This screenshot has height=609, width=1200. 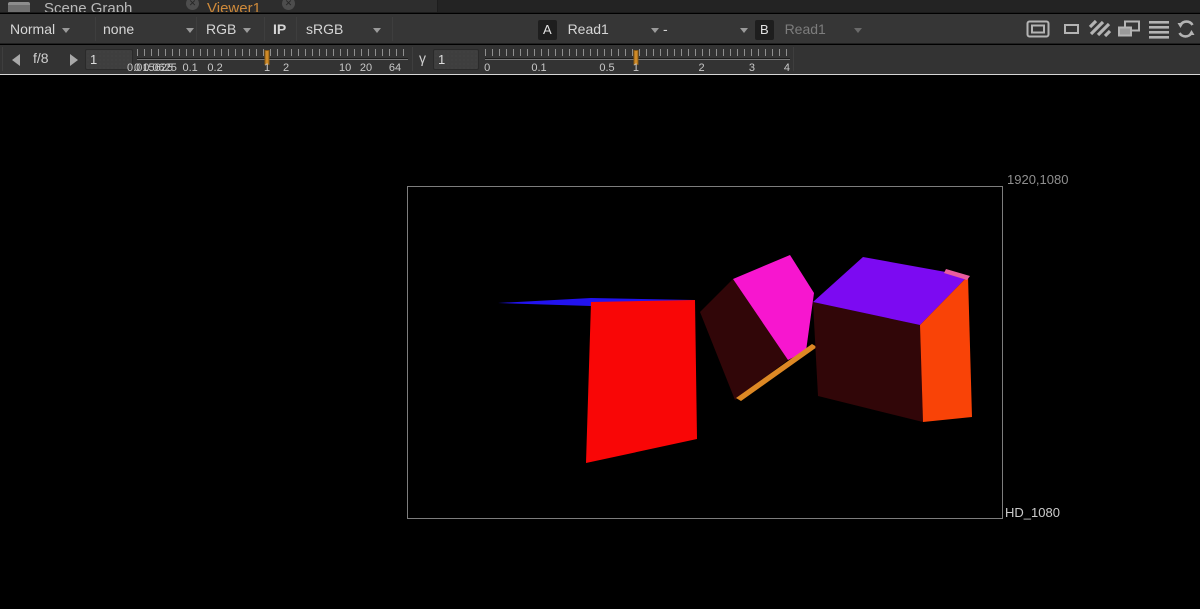 I want to click on channels-dropdown: RGB, so click(x=229, y=29).